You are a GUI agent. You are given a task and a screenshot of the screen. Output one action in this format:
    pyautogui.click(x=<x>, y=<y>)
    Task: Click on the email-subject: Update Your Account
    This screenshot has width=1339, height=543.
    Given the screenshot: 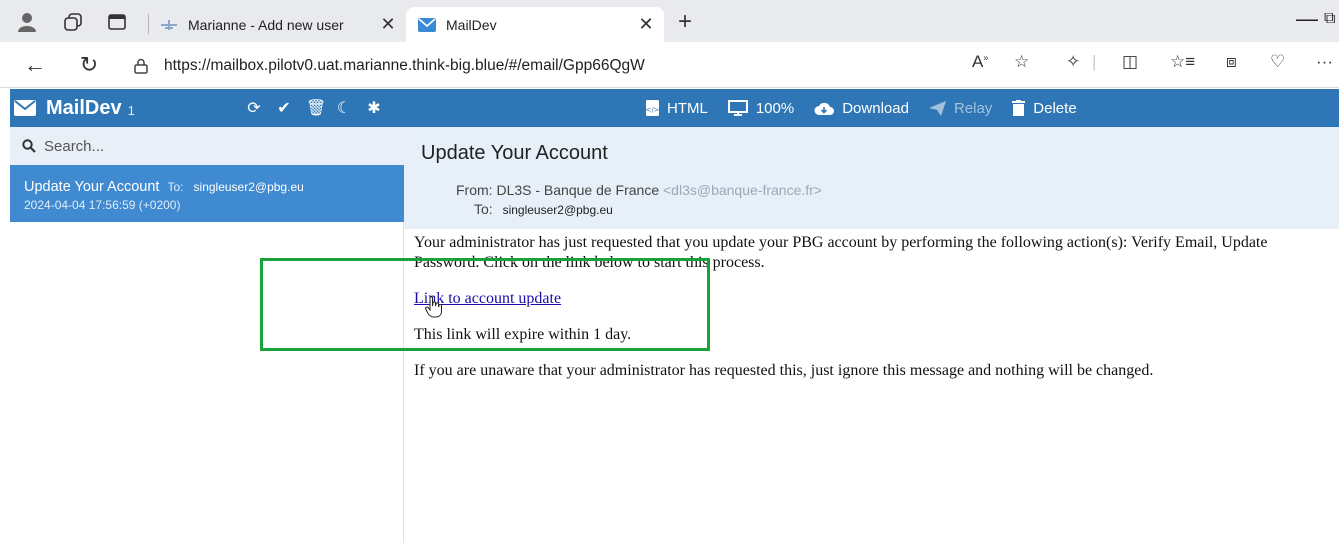 What is the action you would take?
    pyautogui.click(x=514, y=153)
    